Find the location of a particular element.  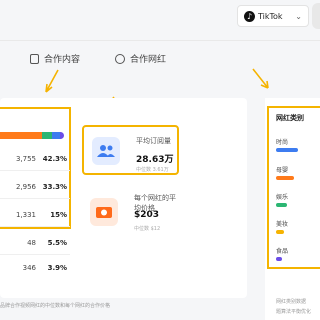

category-label: 美妆 is located at coordinates (282, 224).